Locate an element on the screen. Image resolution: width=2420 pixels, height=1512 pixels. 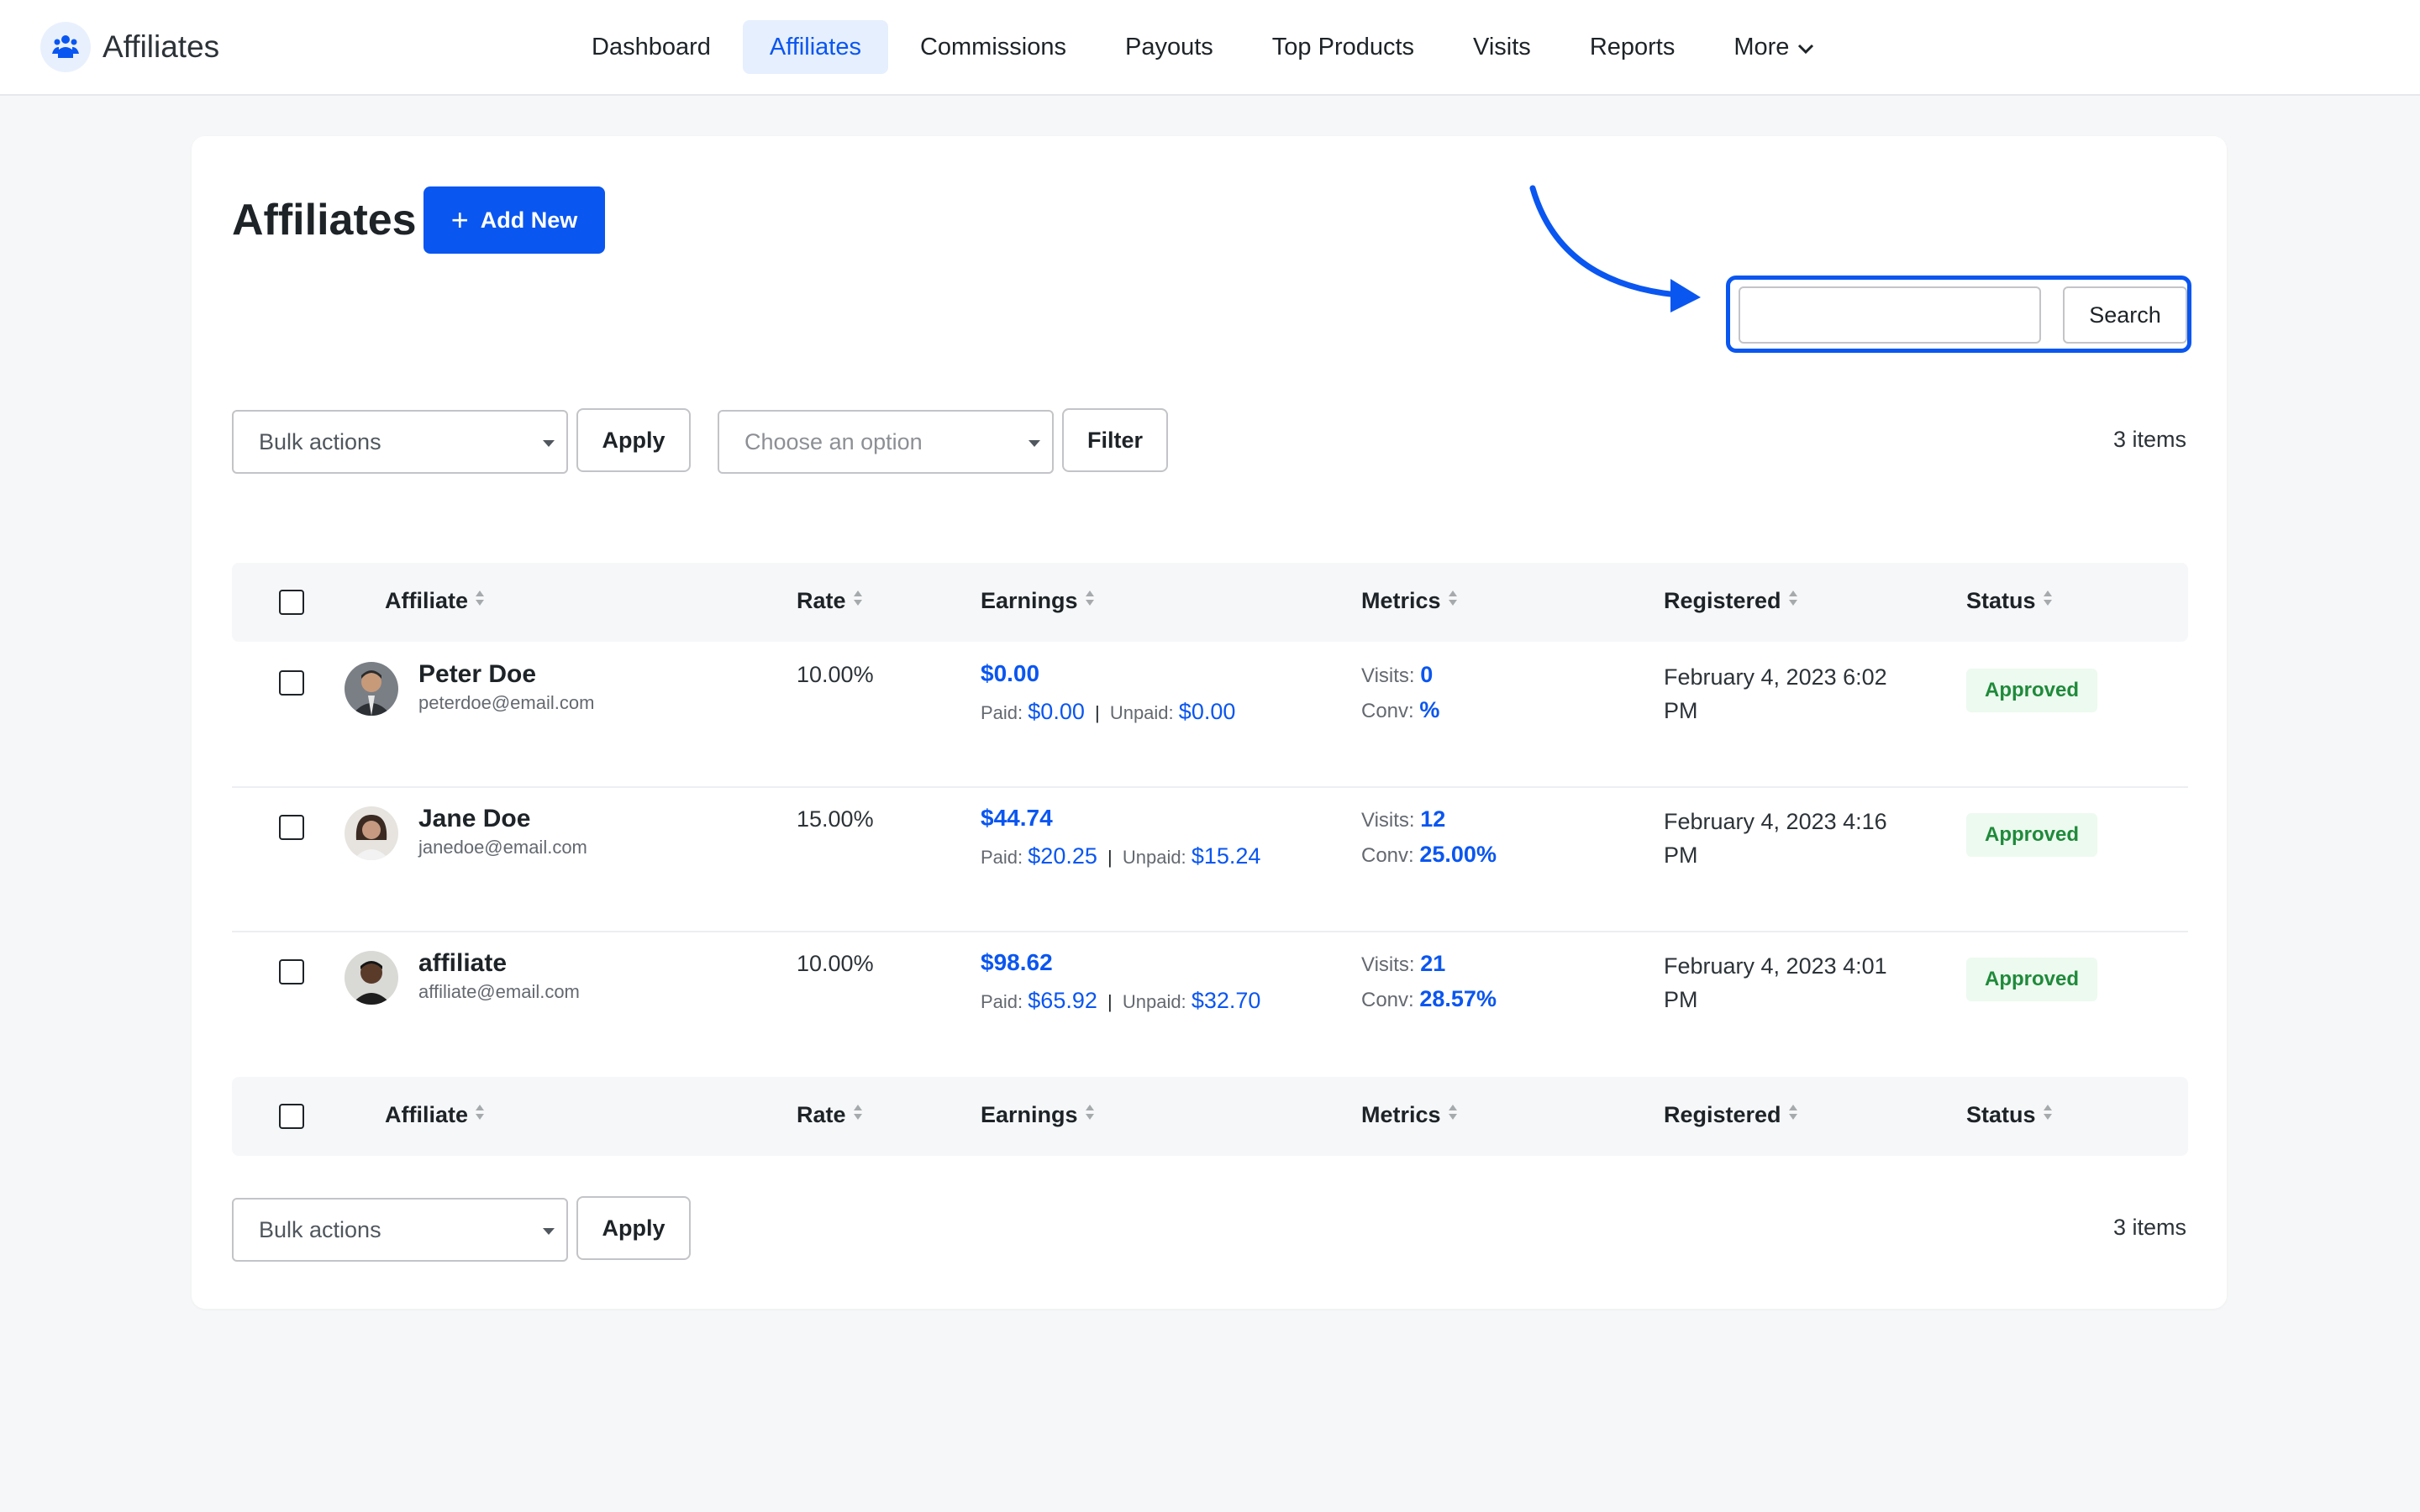
nav-label: Dashboard is located at coordinates (651, 47).